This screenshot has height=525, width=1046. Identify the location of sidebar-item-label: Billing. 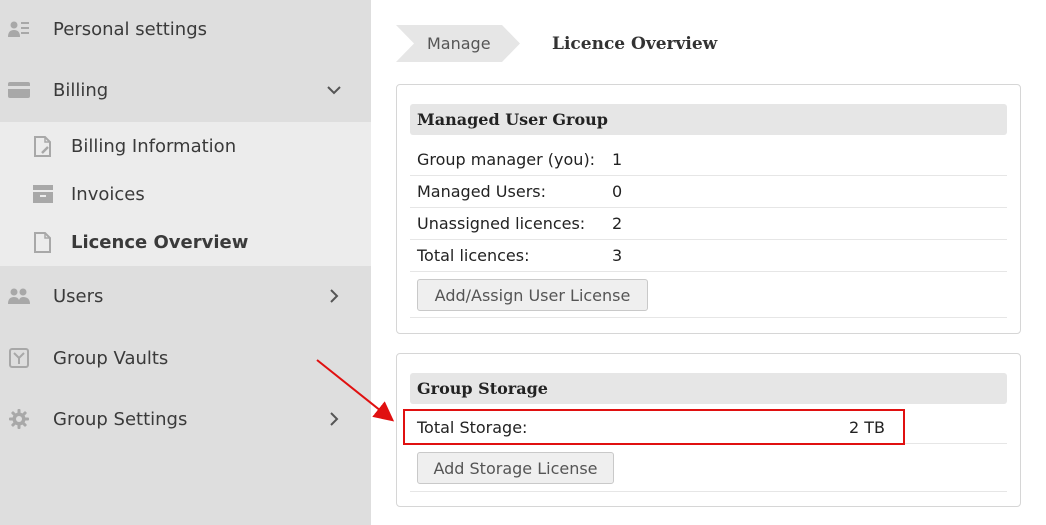
(81, 90).